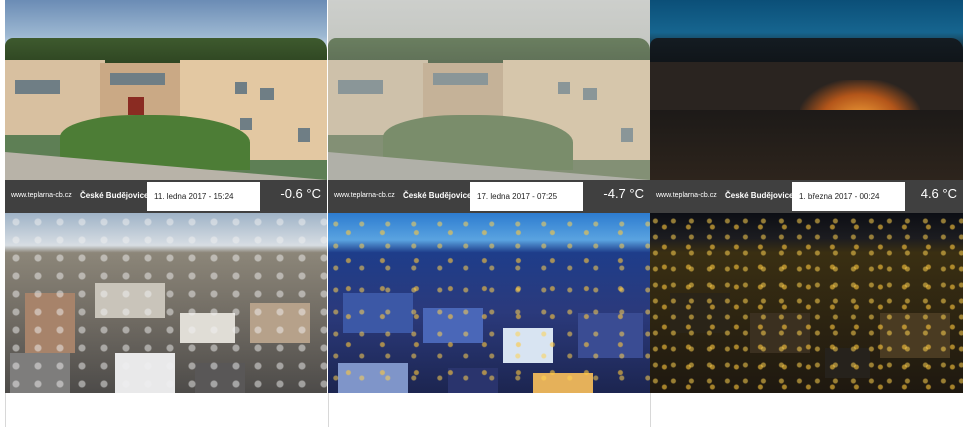 This screenshot has height=427, width=963. Describe the element at coordinates (300, 193) in the screenshot. I see `temperature: -0.6 °C` at that location.